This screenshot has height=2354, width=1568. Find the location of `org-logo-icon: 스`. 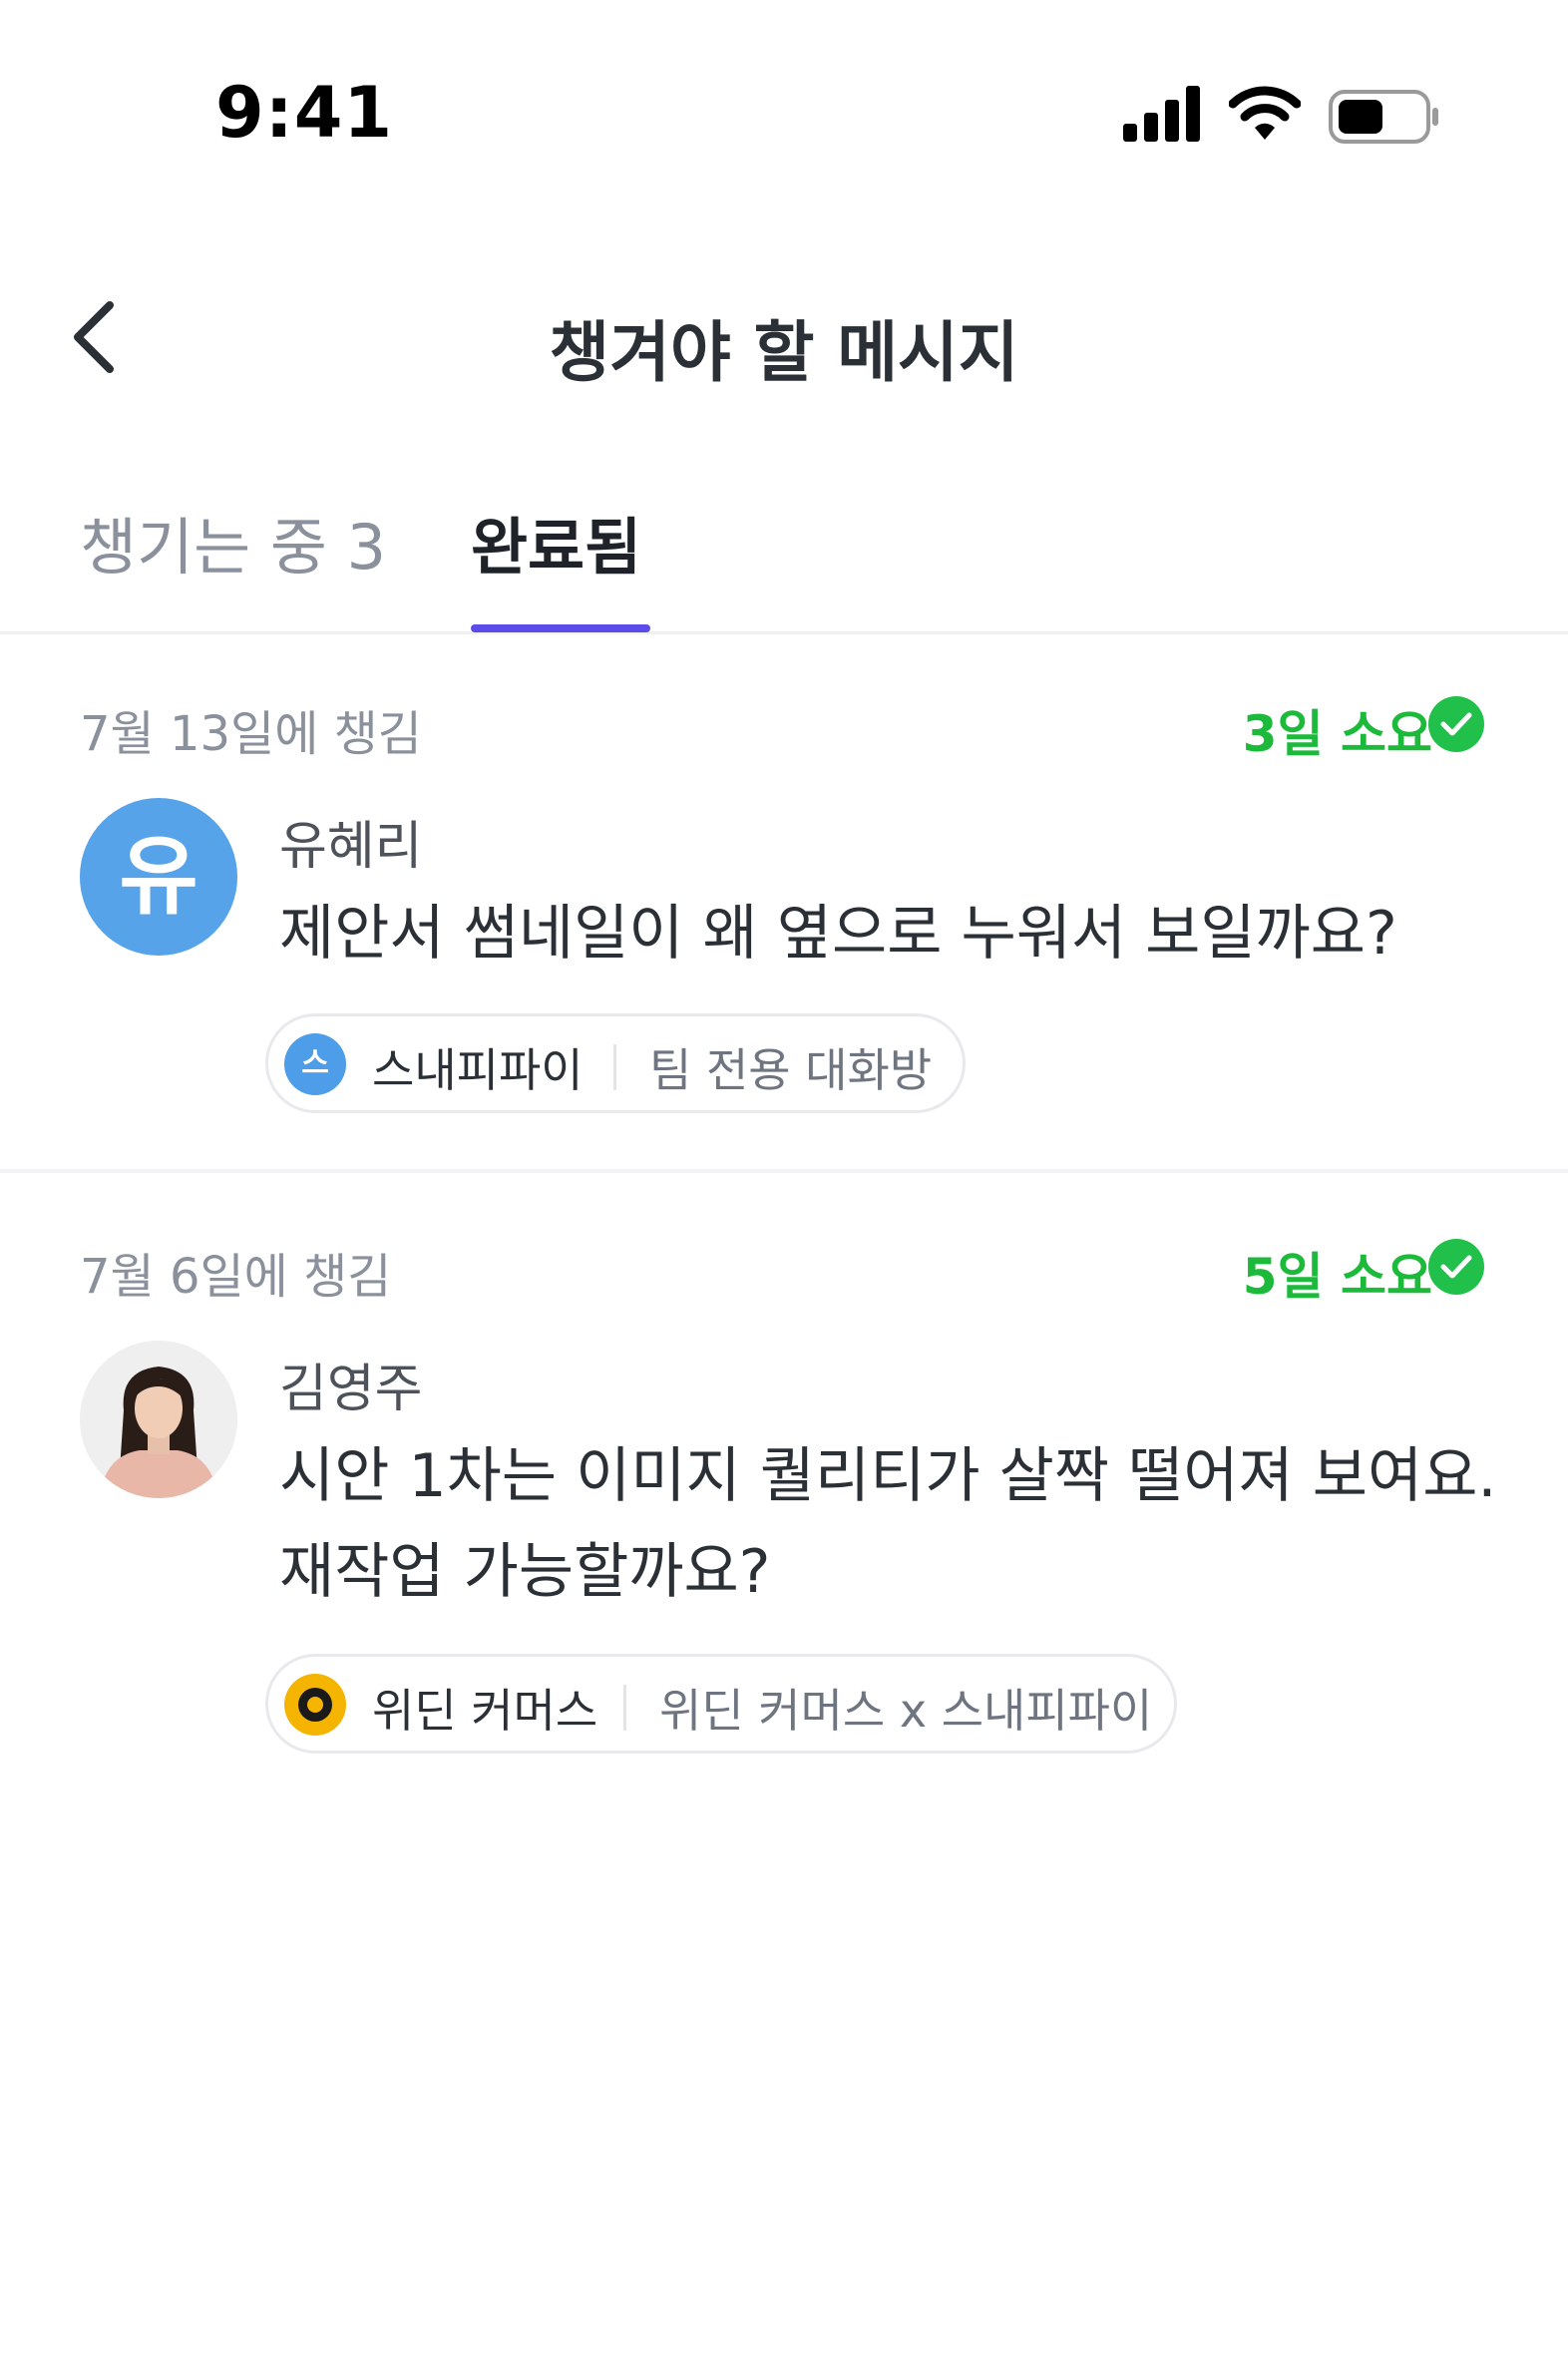

org-logo-icon: 스 is located at coordinates (315, 1064).